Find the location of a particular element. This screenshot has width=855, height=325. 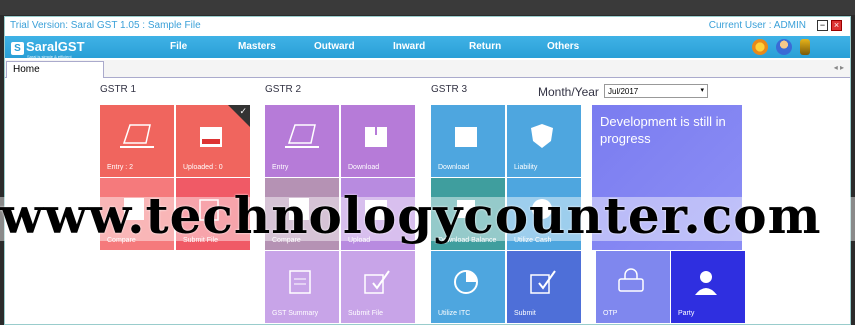

gstr1-uploaded-tile: Uploaded : 0 ✓ is located at coordinates (213, 141).